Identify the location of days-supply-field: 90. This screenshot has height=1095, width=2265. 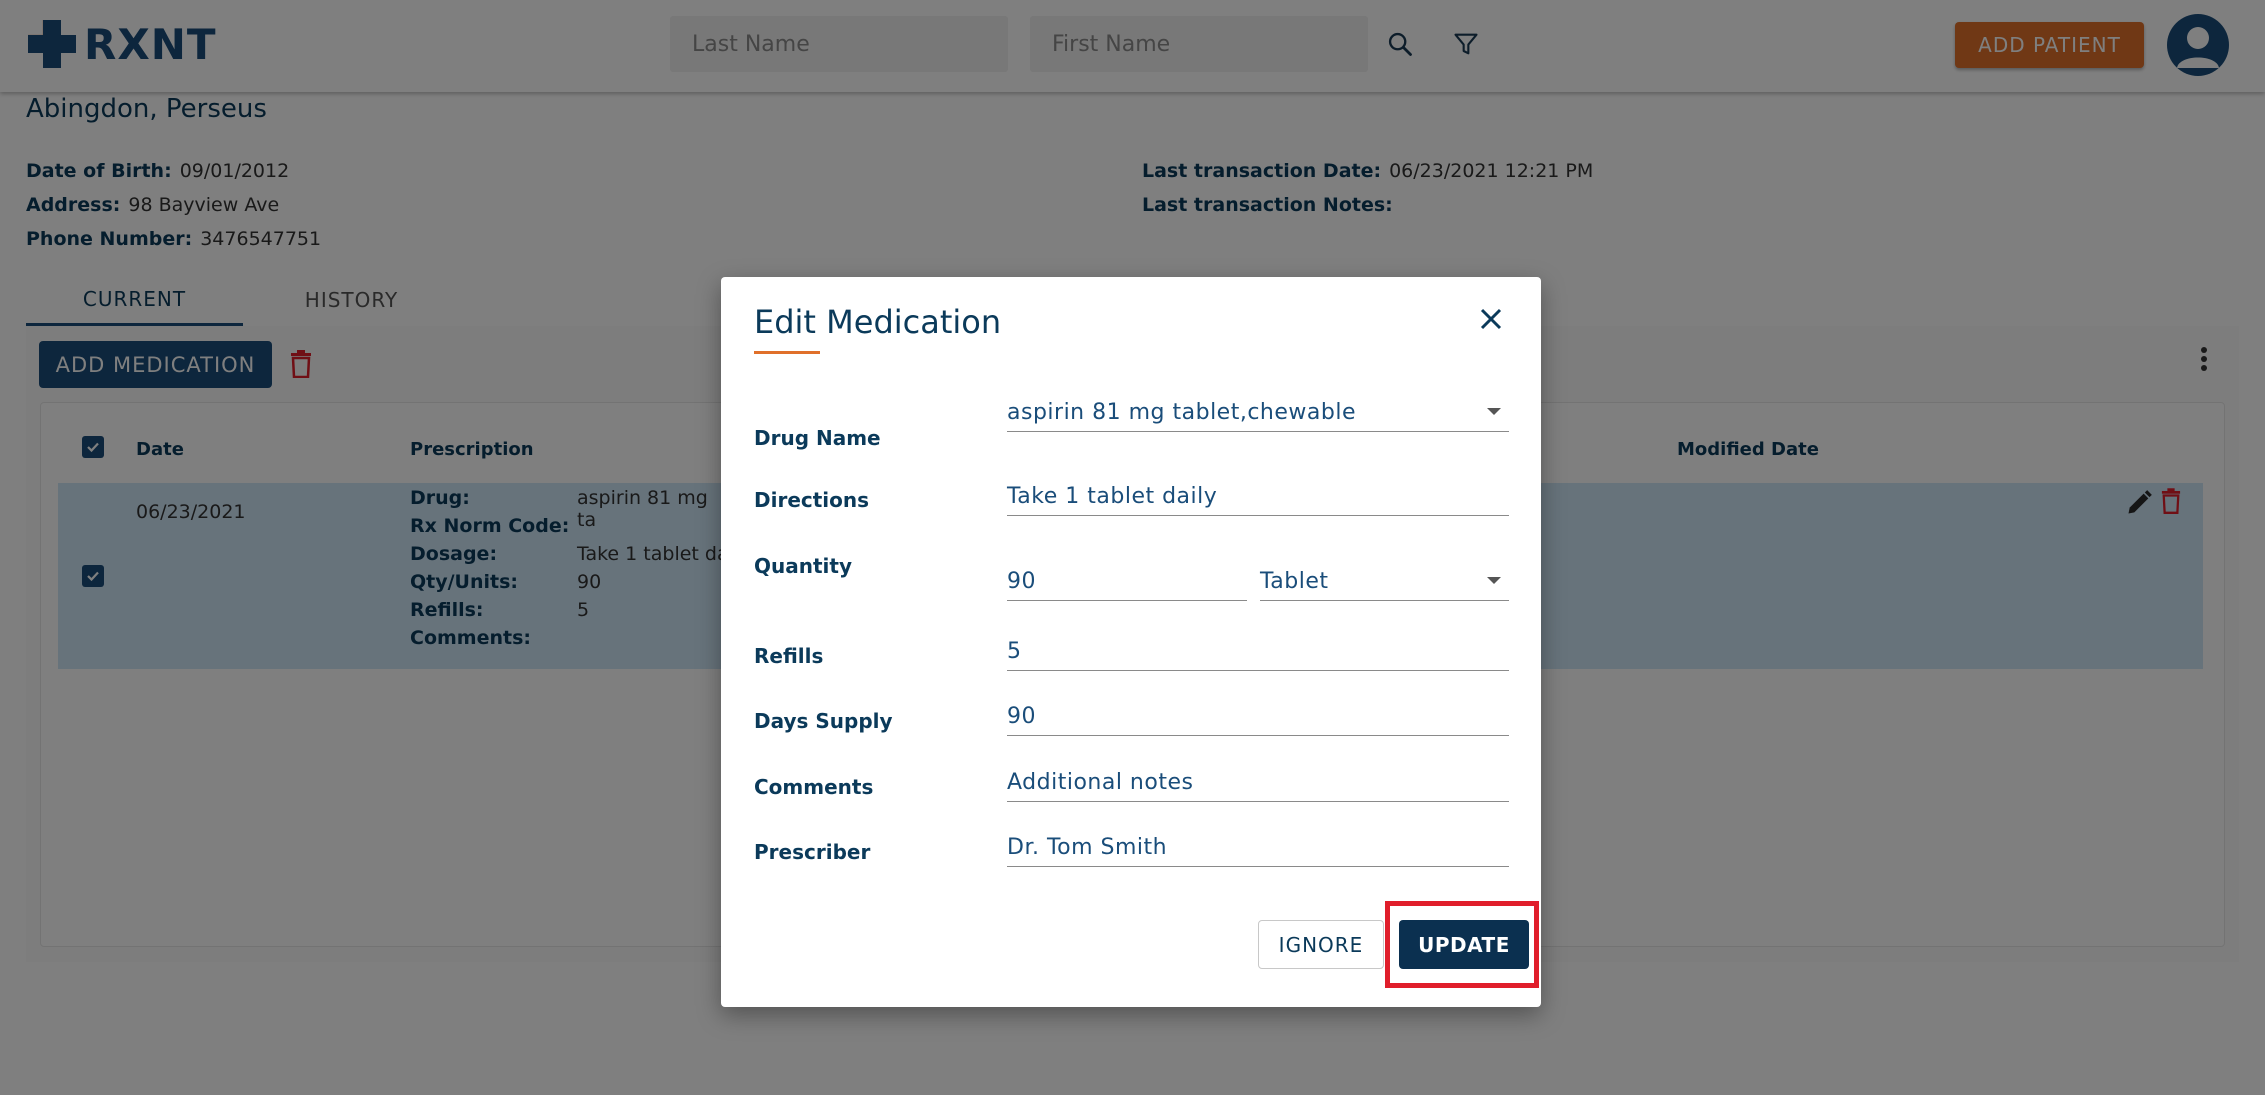
(1258, 714).